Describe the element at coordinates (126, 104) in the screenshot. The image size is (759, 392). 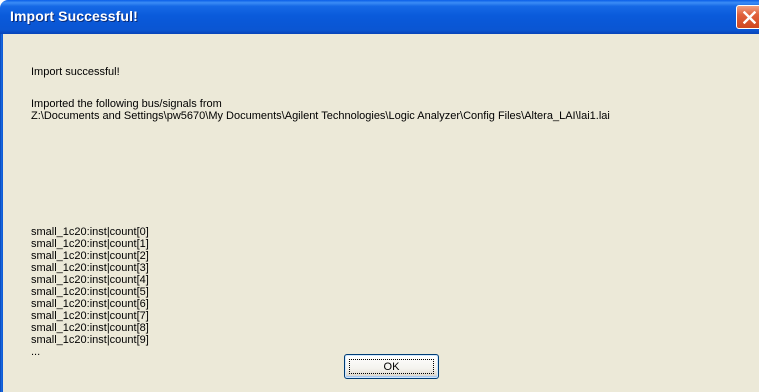
I see `message-intro: Imported the following bus/signals from` at that location.